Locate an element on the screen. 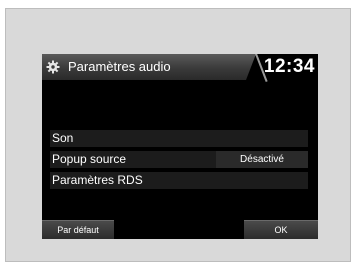  menu-item-rds-settings: Paramètres RDS is located at coordinates (179, 180).